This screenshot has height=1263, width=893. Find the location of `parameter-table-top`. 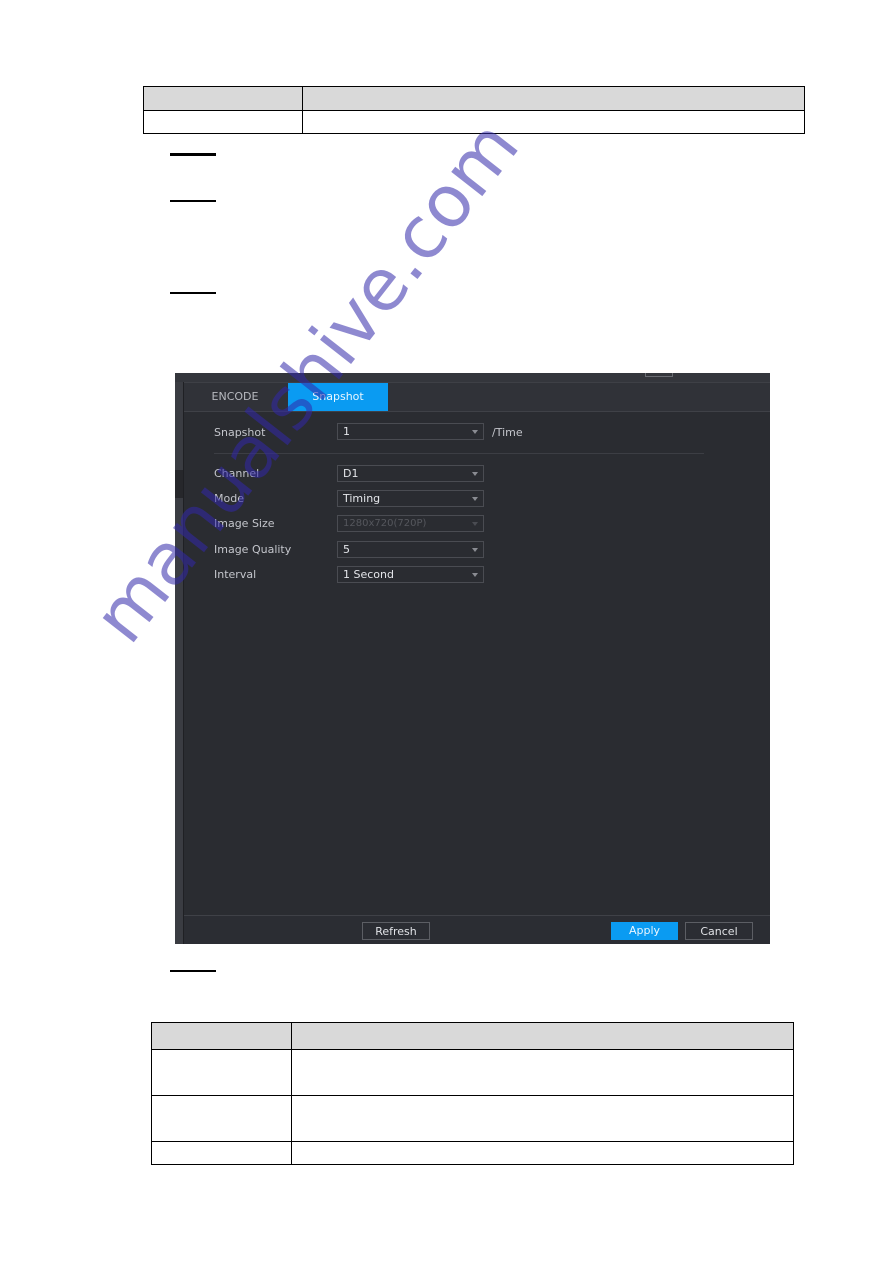

parameter-table-top is located at coordinates (474, 110).